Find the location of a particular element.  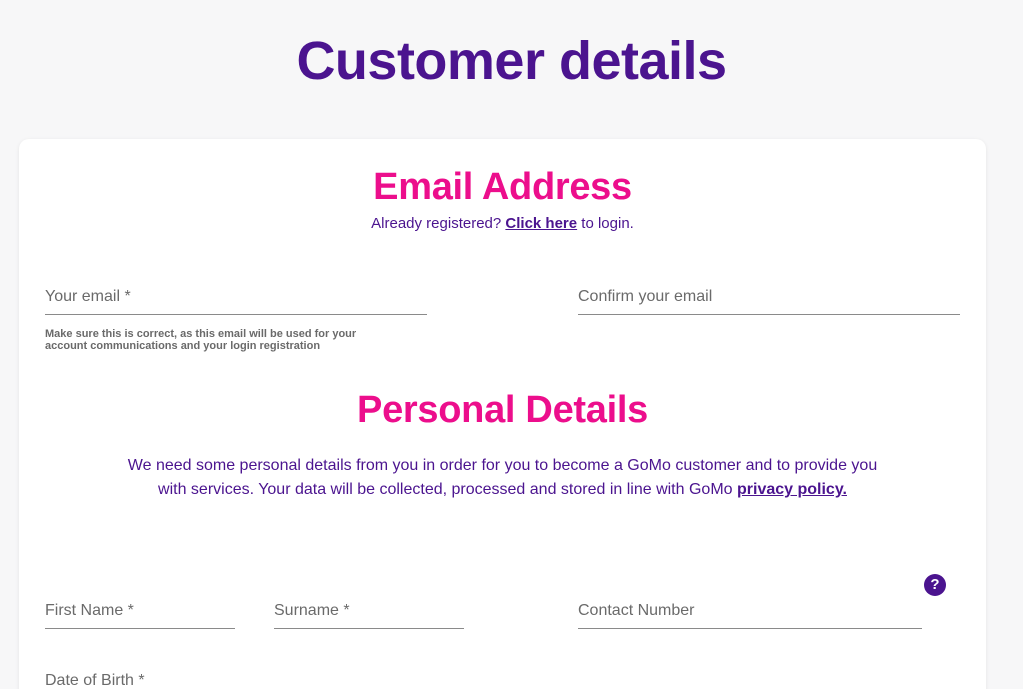

surname-field: Surname * is located at coordinates (369, 610).